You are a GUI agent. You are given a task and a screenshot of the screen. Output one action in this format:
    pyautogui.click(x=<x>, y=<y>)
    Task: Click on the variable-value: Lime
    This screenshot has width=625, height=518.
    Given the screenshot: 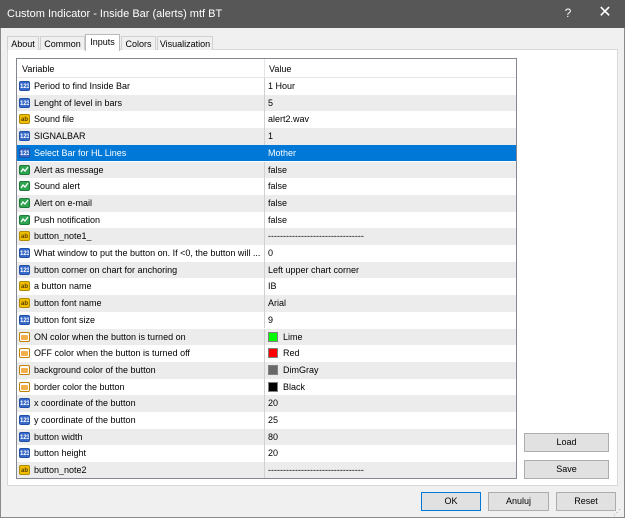 What is the action you would take?
    pyautogui.click(x=293, y=337)
    